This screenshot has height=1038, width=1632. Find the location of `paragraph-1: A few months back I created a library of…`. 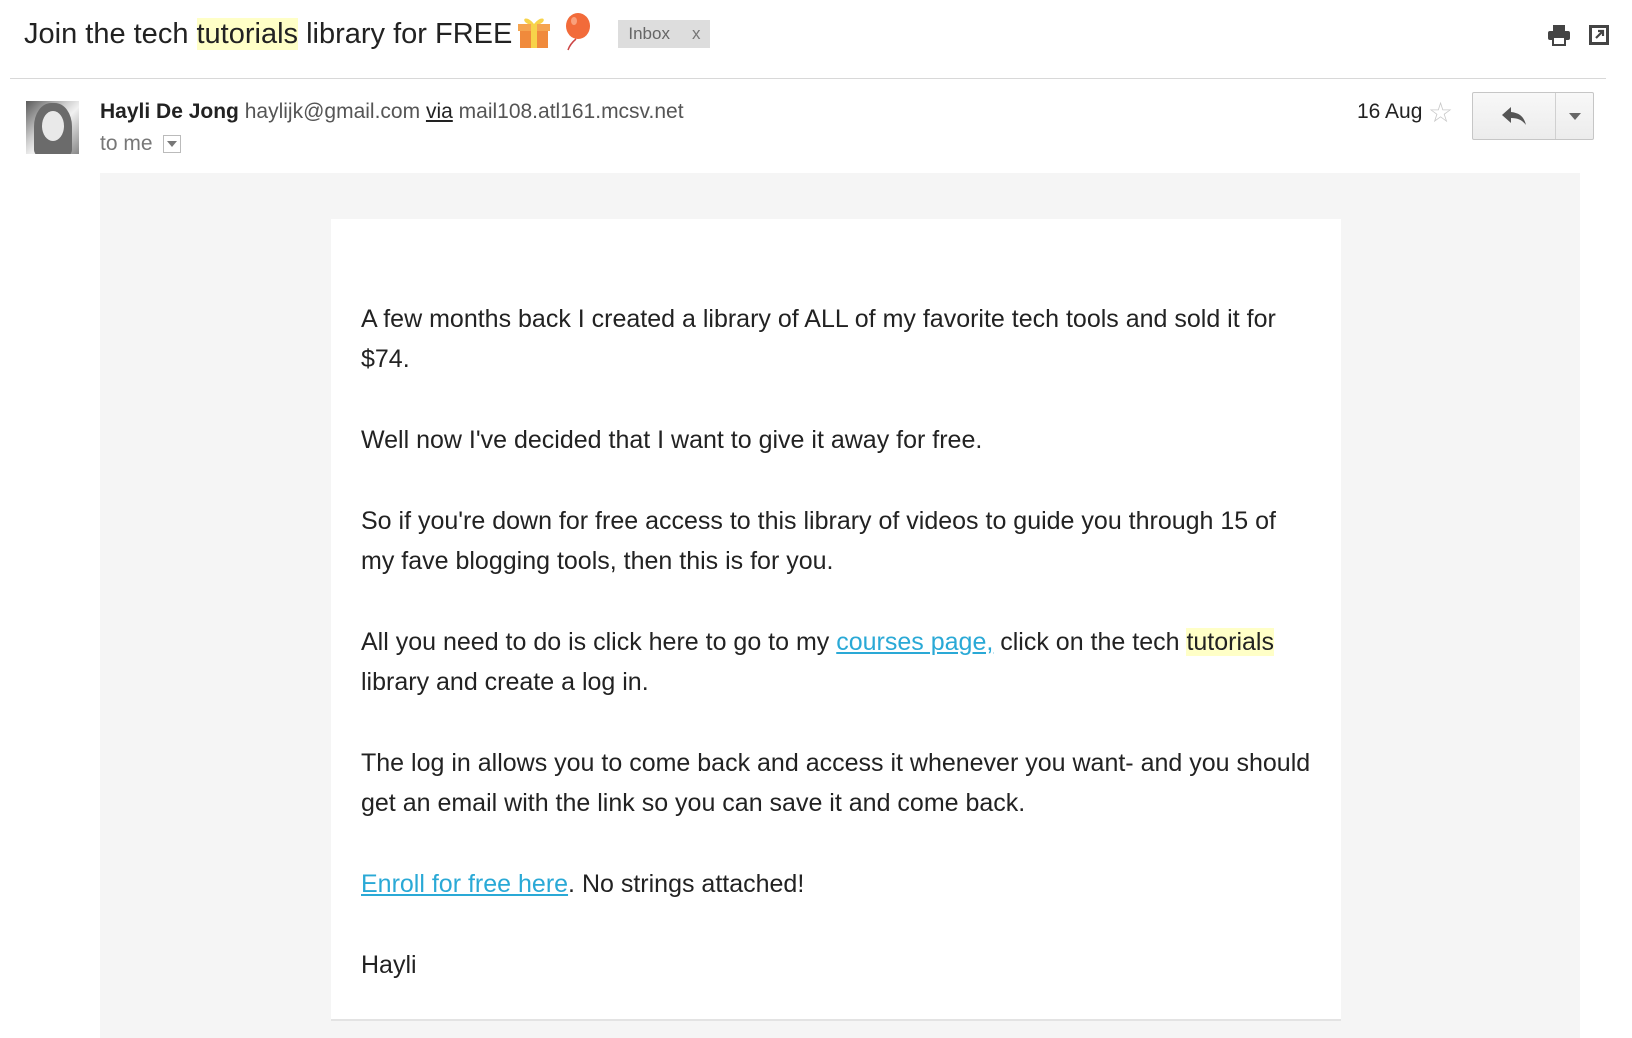

paragraph-1: A few months back I created a library of… is located at coordinates (818, 339).